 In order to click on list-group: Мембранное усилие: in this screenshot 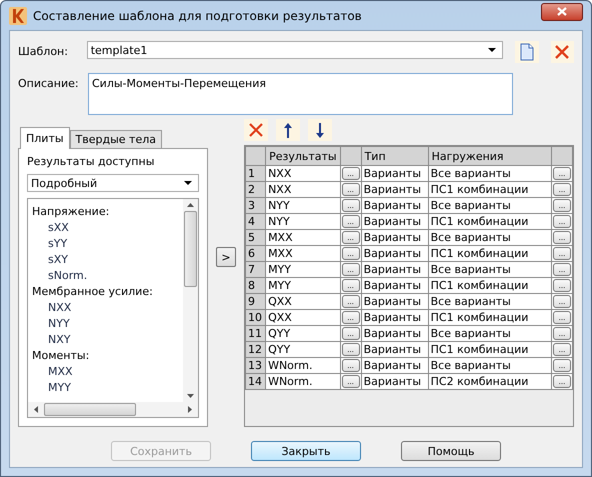, I will do `click(92, 292)`.